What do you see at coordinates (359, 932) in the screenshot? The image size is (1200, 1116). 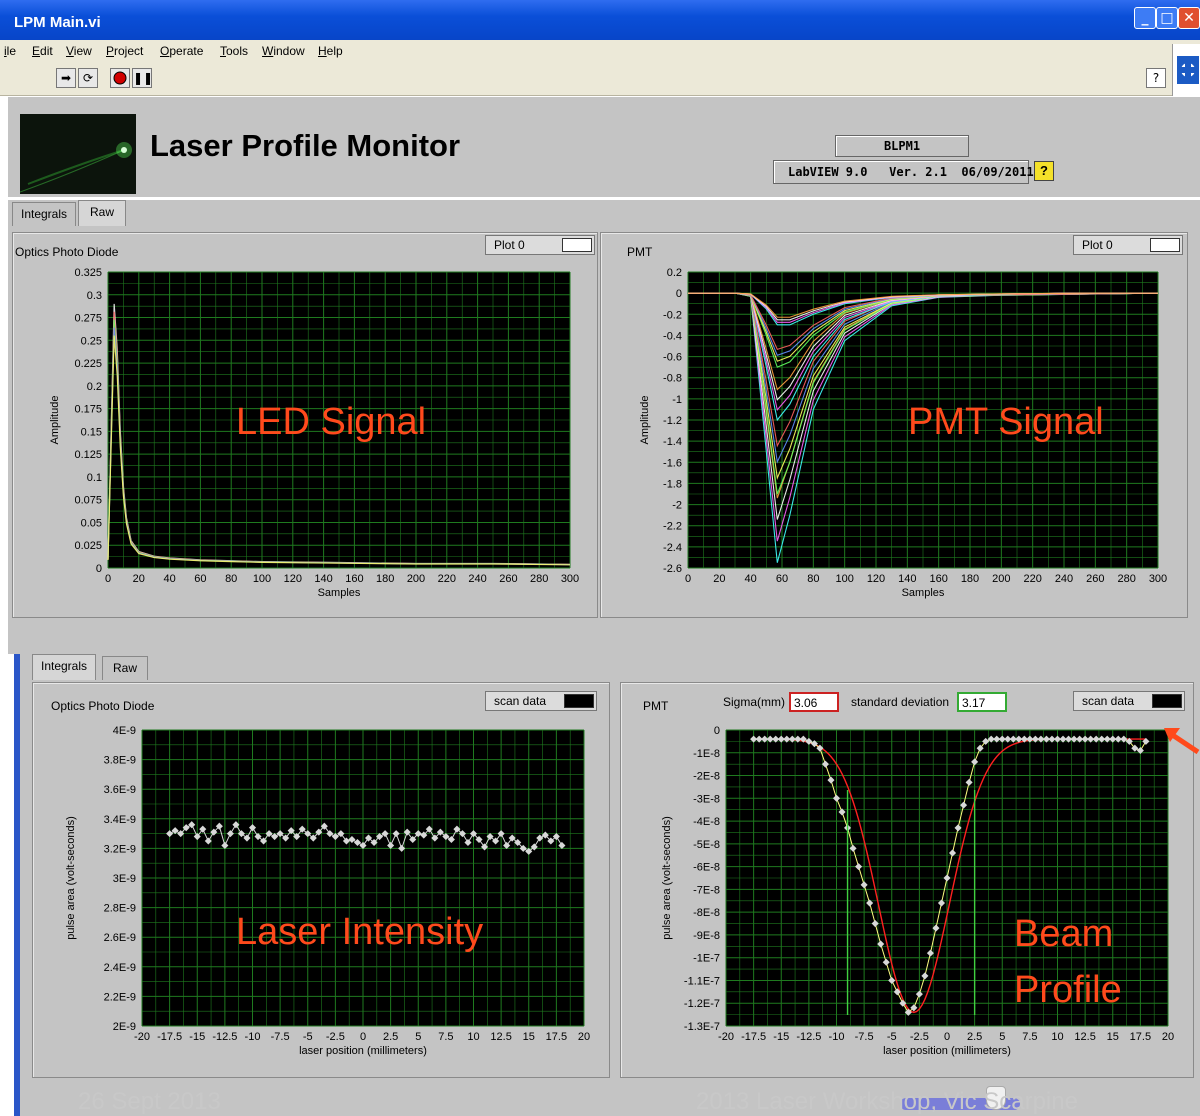 I see `overlay-label: Laser Intensity` at bounding box center [359, 932].